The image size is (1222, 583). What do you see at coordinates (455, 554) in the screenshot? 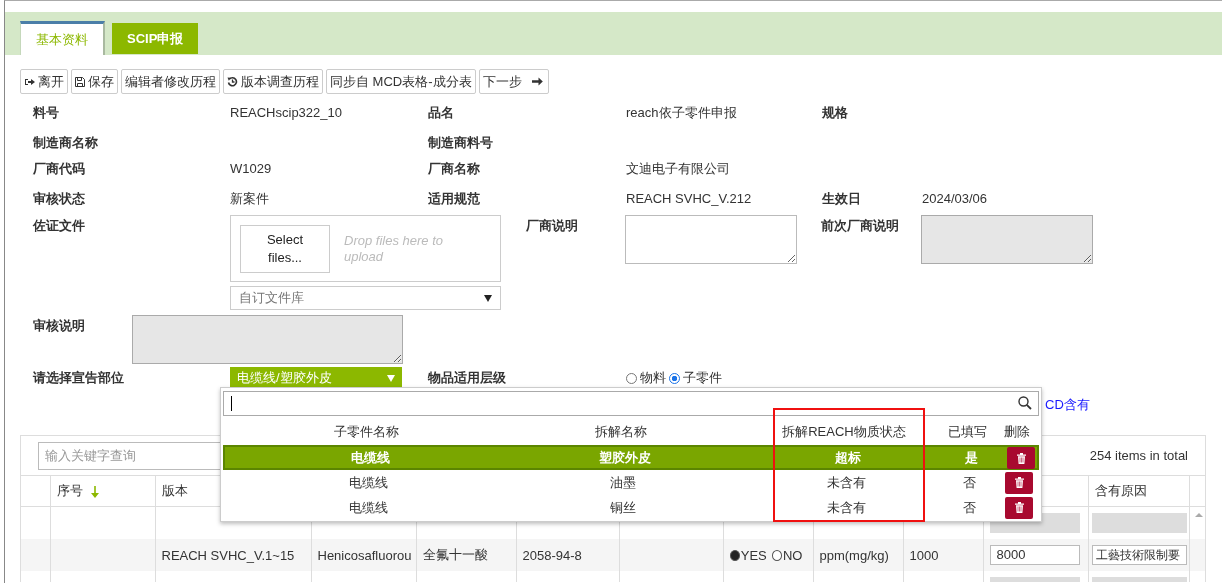
I see `table-cell: 全氟十一酸` at bounding box center [455, 554].